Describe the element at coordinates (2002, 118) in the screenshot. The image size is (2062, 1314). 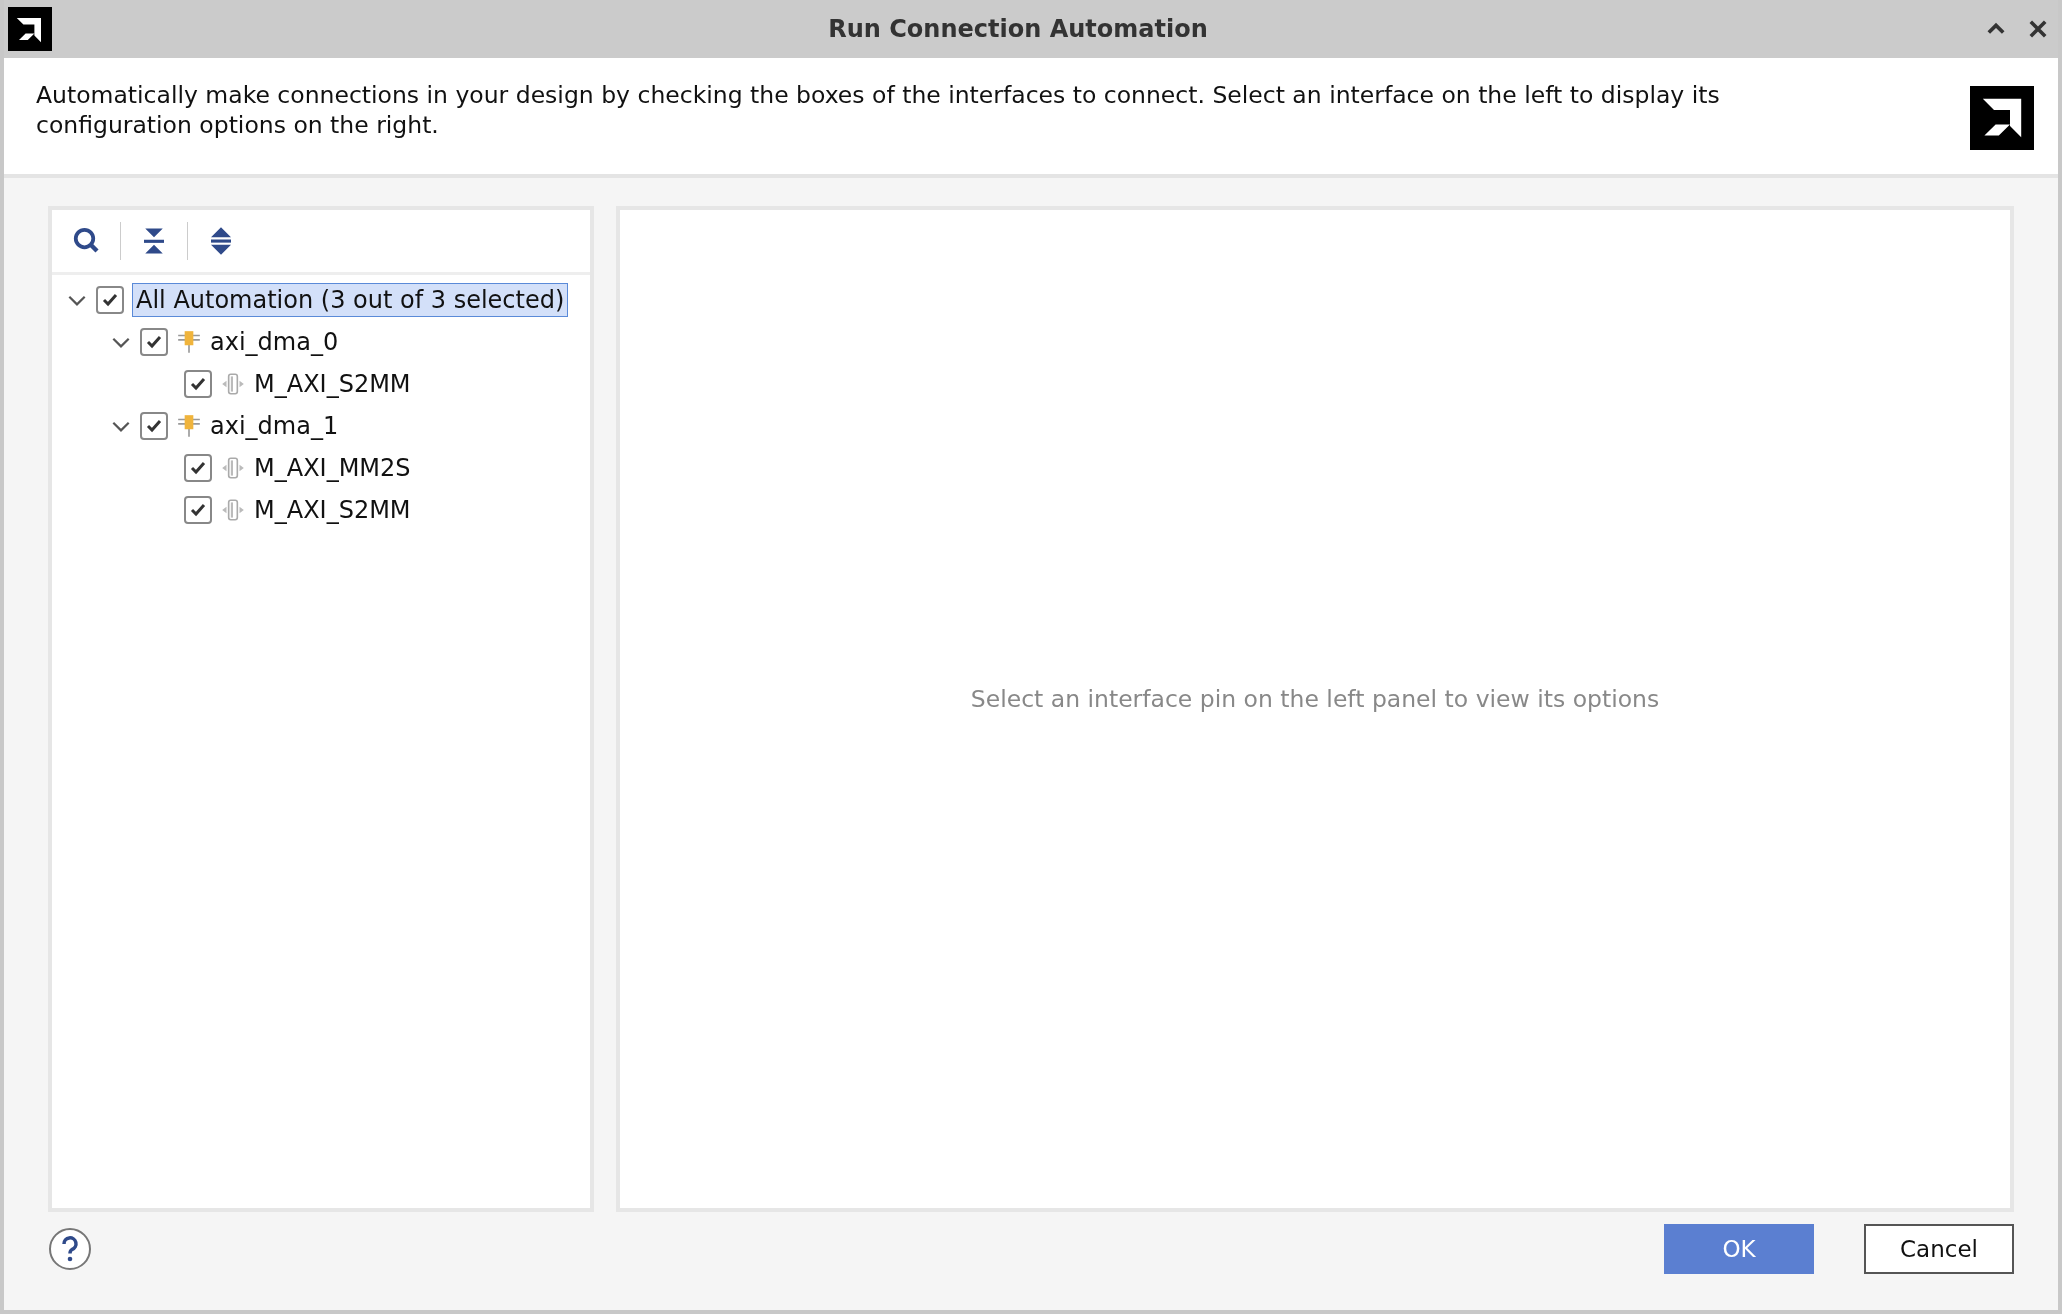
I see `brand-logo-icon` at that location.